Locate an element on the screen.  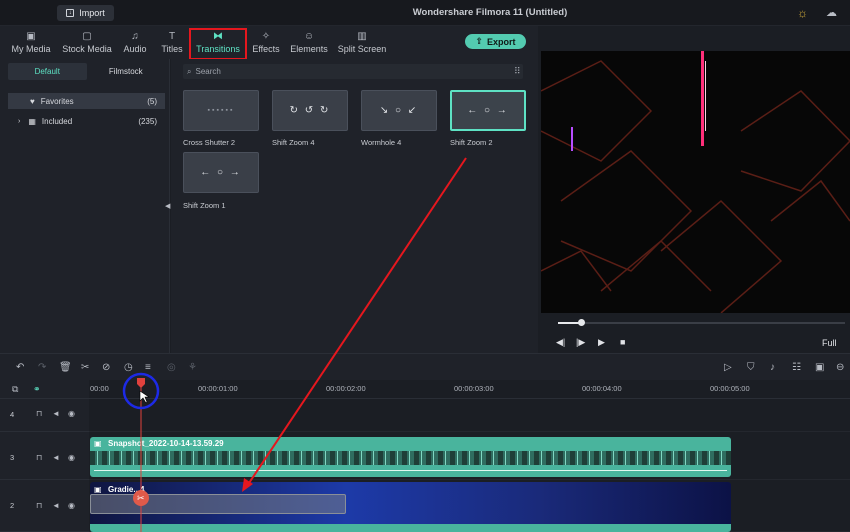
playhead-marker is located at coordinates (141, 383).